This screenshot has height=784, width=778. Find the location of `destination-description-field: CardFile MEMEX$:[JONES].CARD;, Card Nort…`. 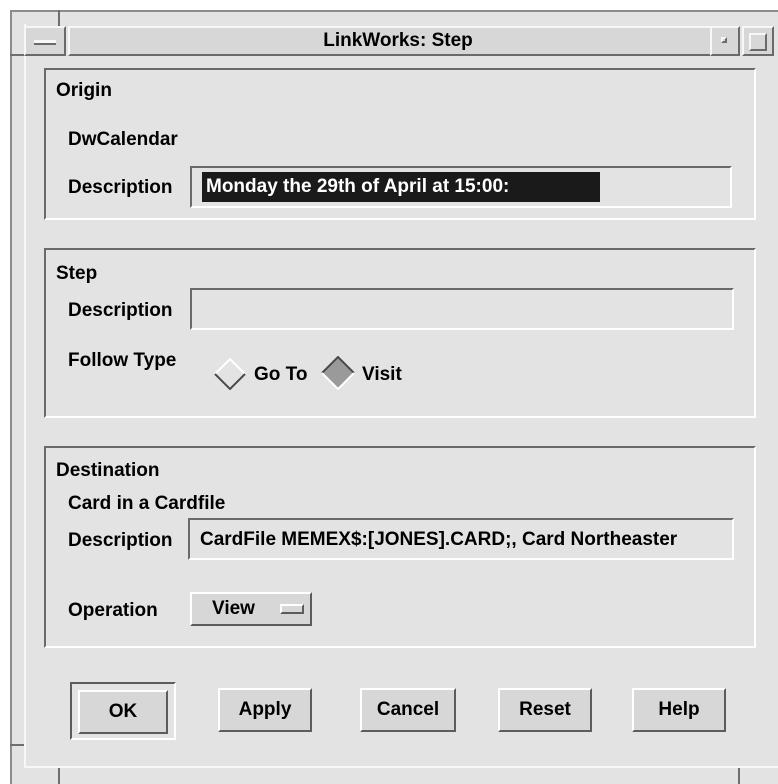

destination-description-field: CardFile MEMEX$:[JONES].CARD;, Card Nort… is located at coordinates (461, 539).